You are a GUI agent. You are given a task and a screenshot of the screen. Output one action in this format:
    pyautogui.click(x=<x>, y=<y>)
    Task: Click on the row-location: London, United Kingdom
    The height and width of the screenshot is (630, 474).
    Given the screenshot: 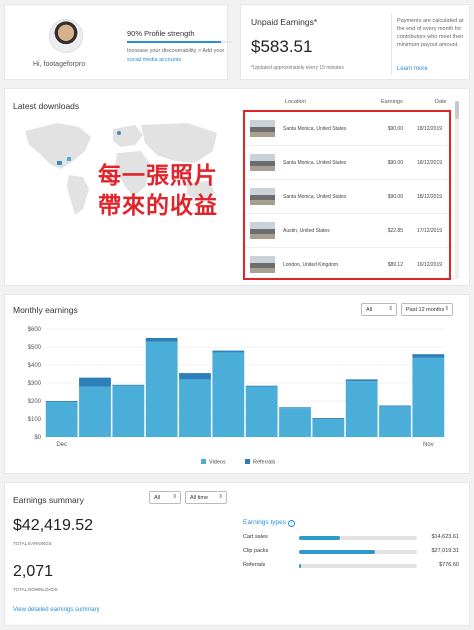 What is the action you would take?
    pyautogui.click(x=311, y=265)
    